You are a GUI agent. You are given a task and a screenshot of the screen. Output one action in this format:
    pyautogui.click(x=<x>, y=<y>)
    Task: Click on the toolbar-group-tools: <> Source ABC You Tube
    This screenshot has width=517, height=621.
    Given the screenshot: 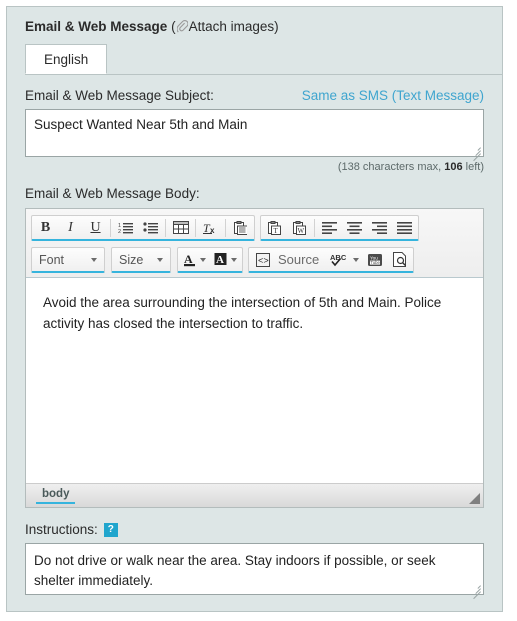 What is the action you would take?
    pyautogui.click(x=331, y=260)
    